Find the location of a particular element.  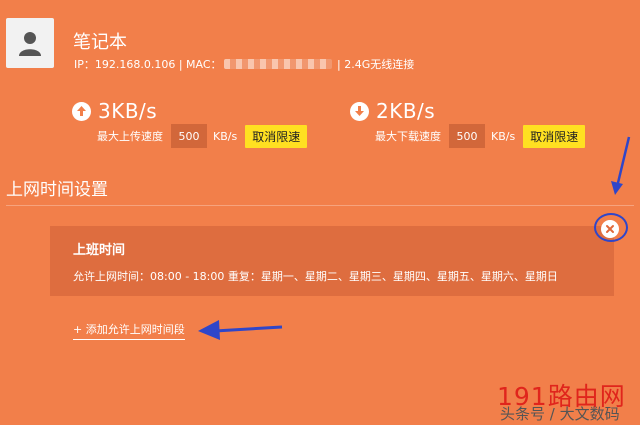

download-unit: KB/s is located at coordinates (503, 136).